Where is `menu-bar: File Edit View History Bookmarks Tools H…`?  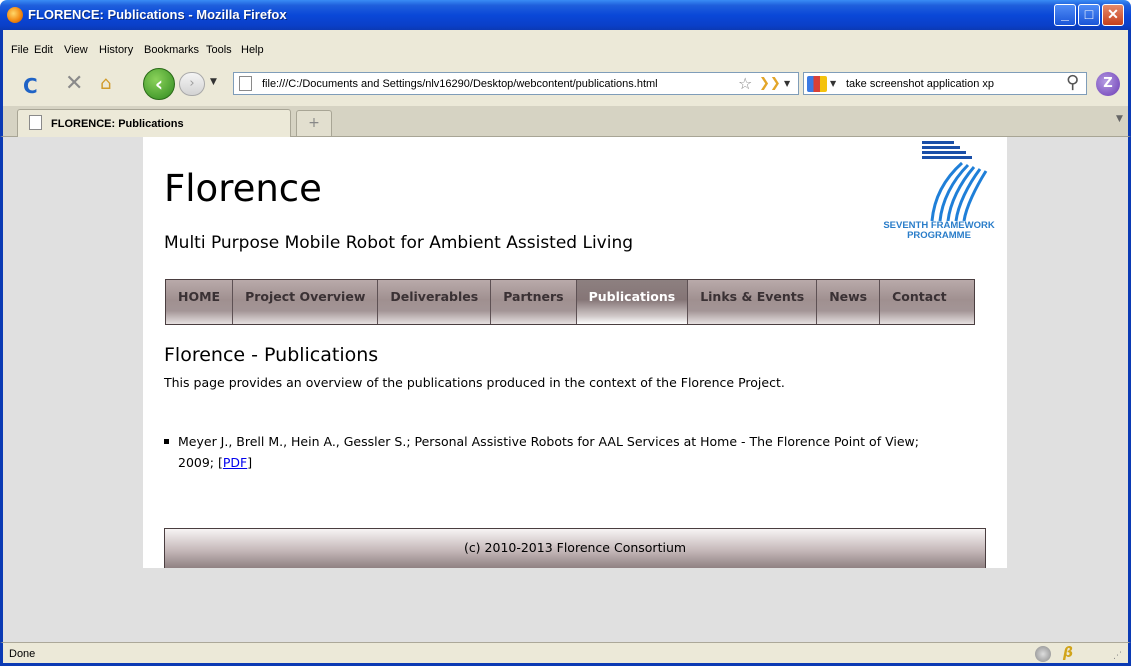 menu-bar: File Edit View History Bookmarks Tools H… is located at coordinates (565, 46).